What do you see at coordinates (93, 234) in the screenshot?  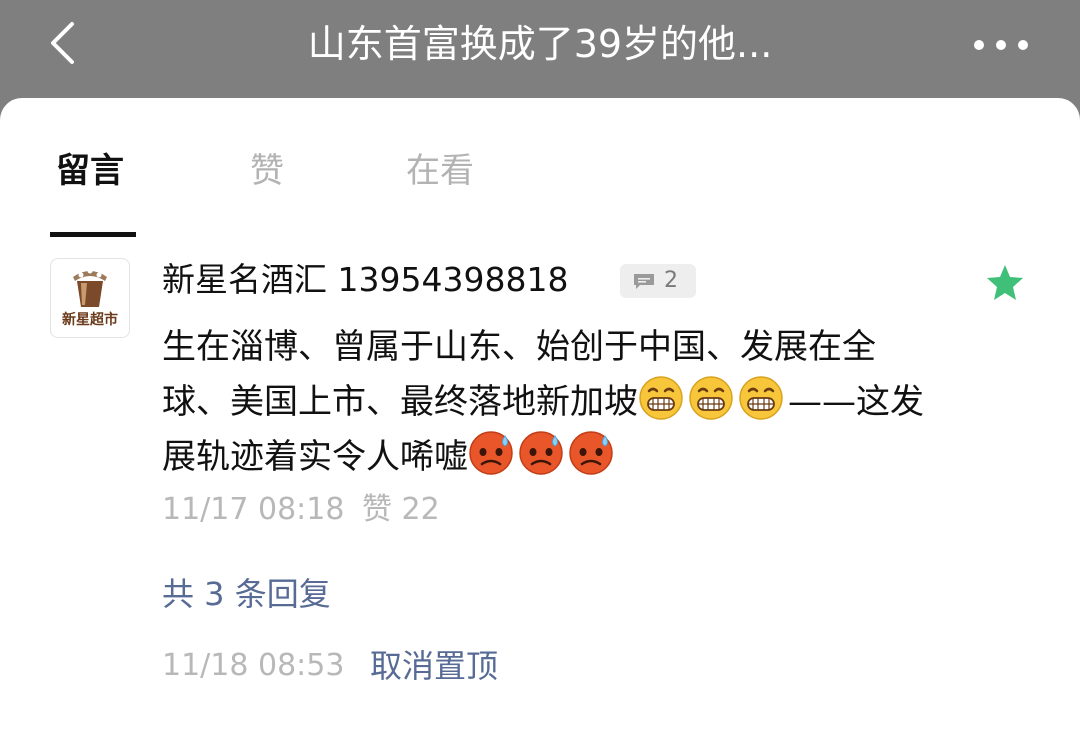 I see `active-tab-indicator` at bounding box center [93, 234].